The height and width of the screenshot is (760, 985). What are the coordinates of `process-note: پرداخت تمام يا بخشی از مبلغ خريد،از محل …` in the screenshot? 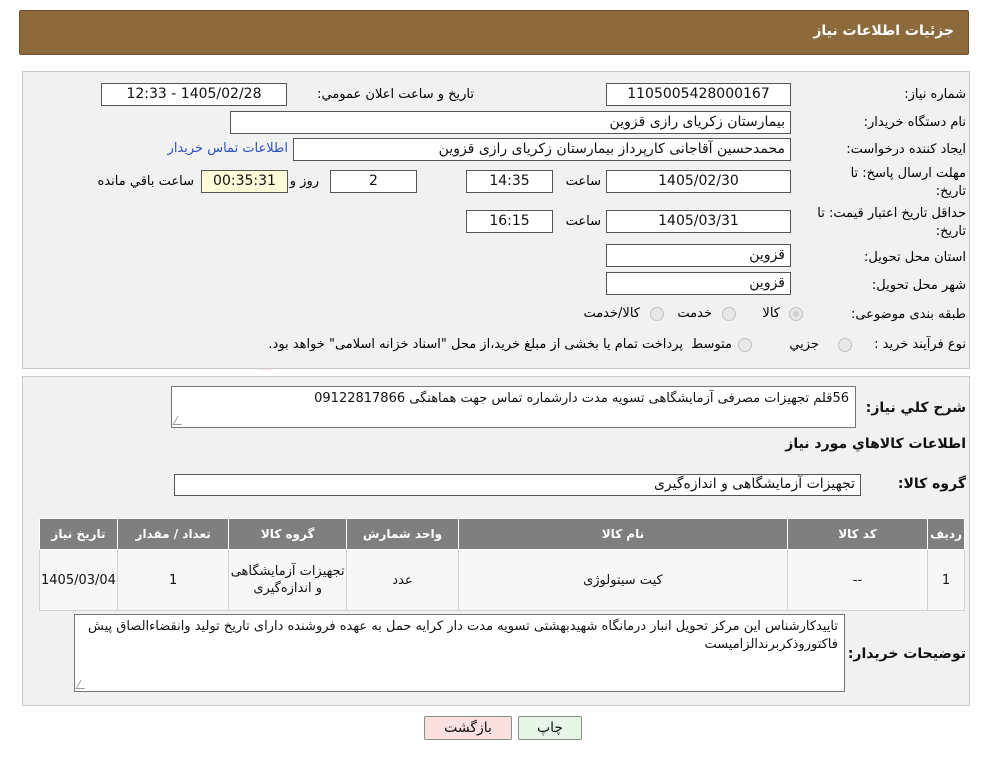 It's located at (475, 344).